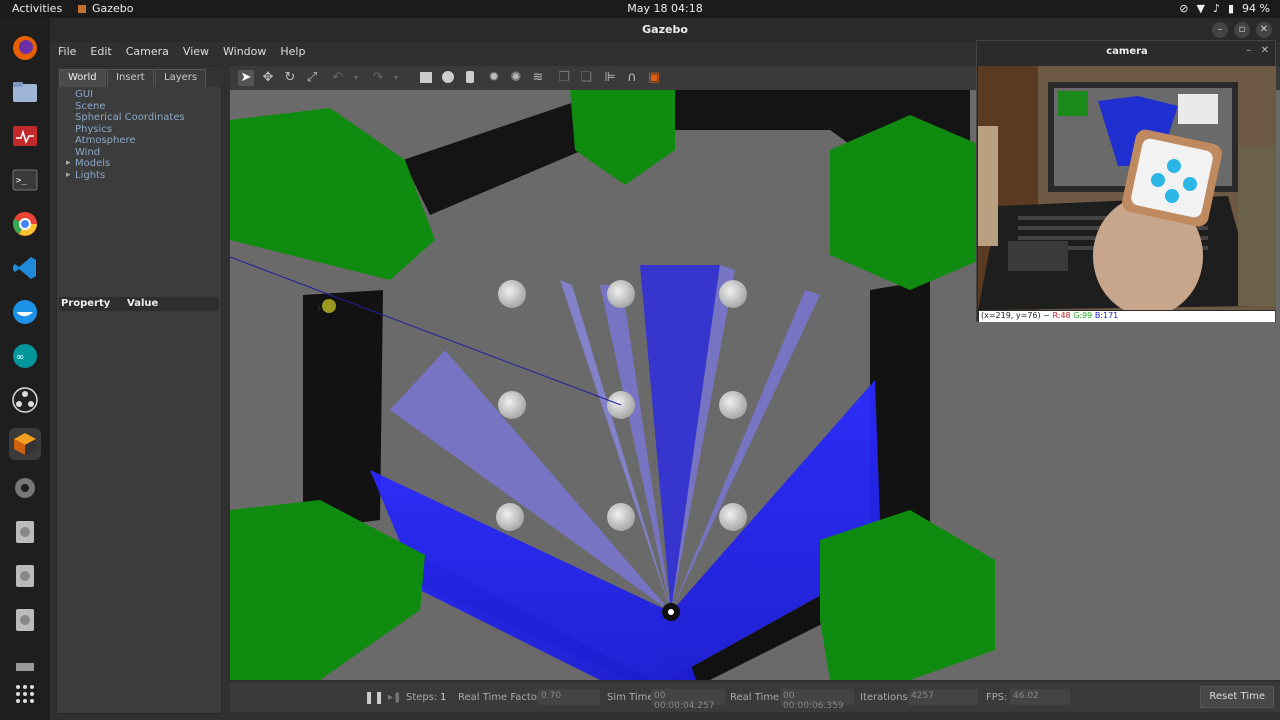 The width and height of the screenshot is (1280, 720). I want to click on step-icon: ▸❚, so click(394, 697).